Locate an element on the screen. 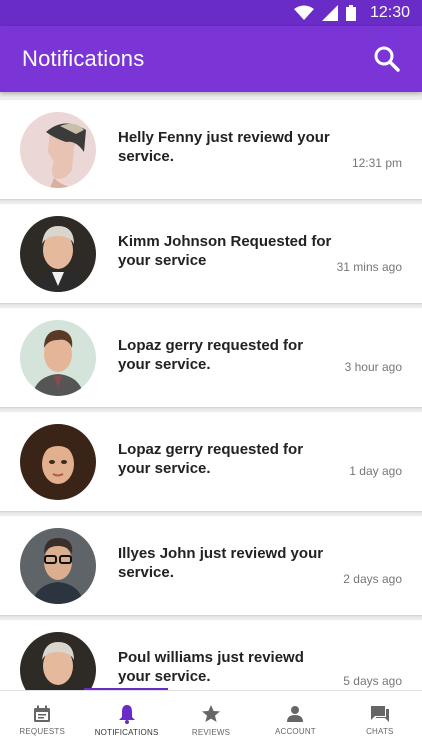  nav-item-chats: CHATS is located at coordinates (380, 720).